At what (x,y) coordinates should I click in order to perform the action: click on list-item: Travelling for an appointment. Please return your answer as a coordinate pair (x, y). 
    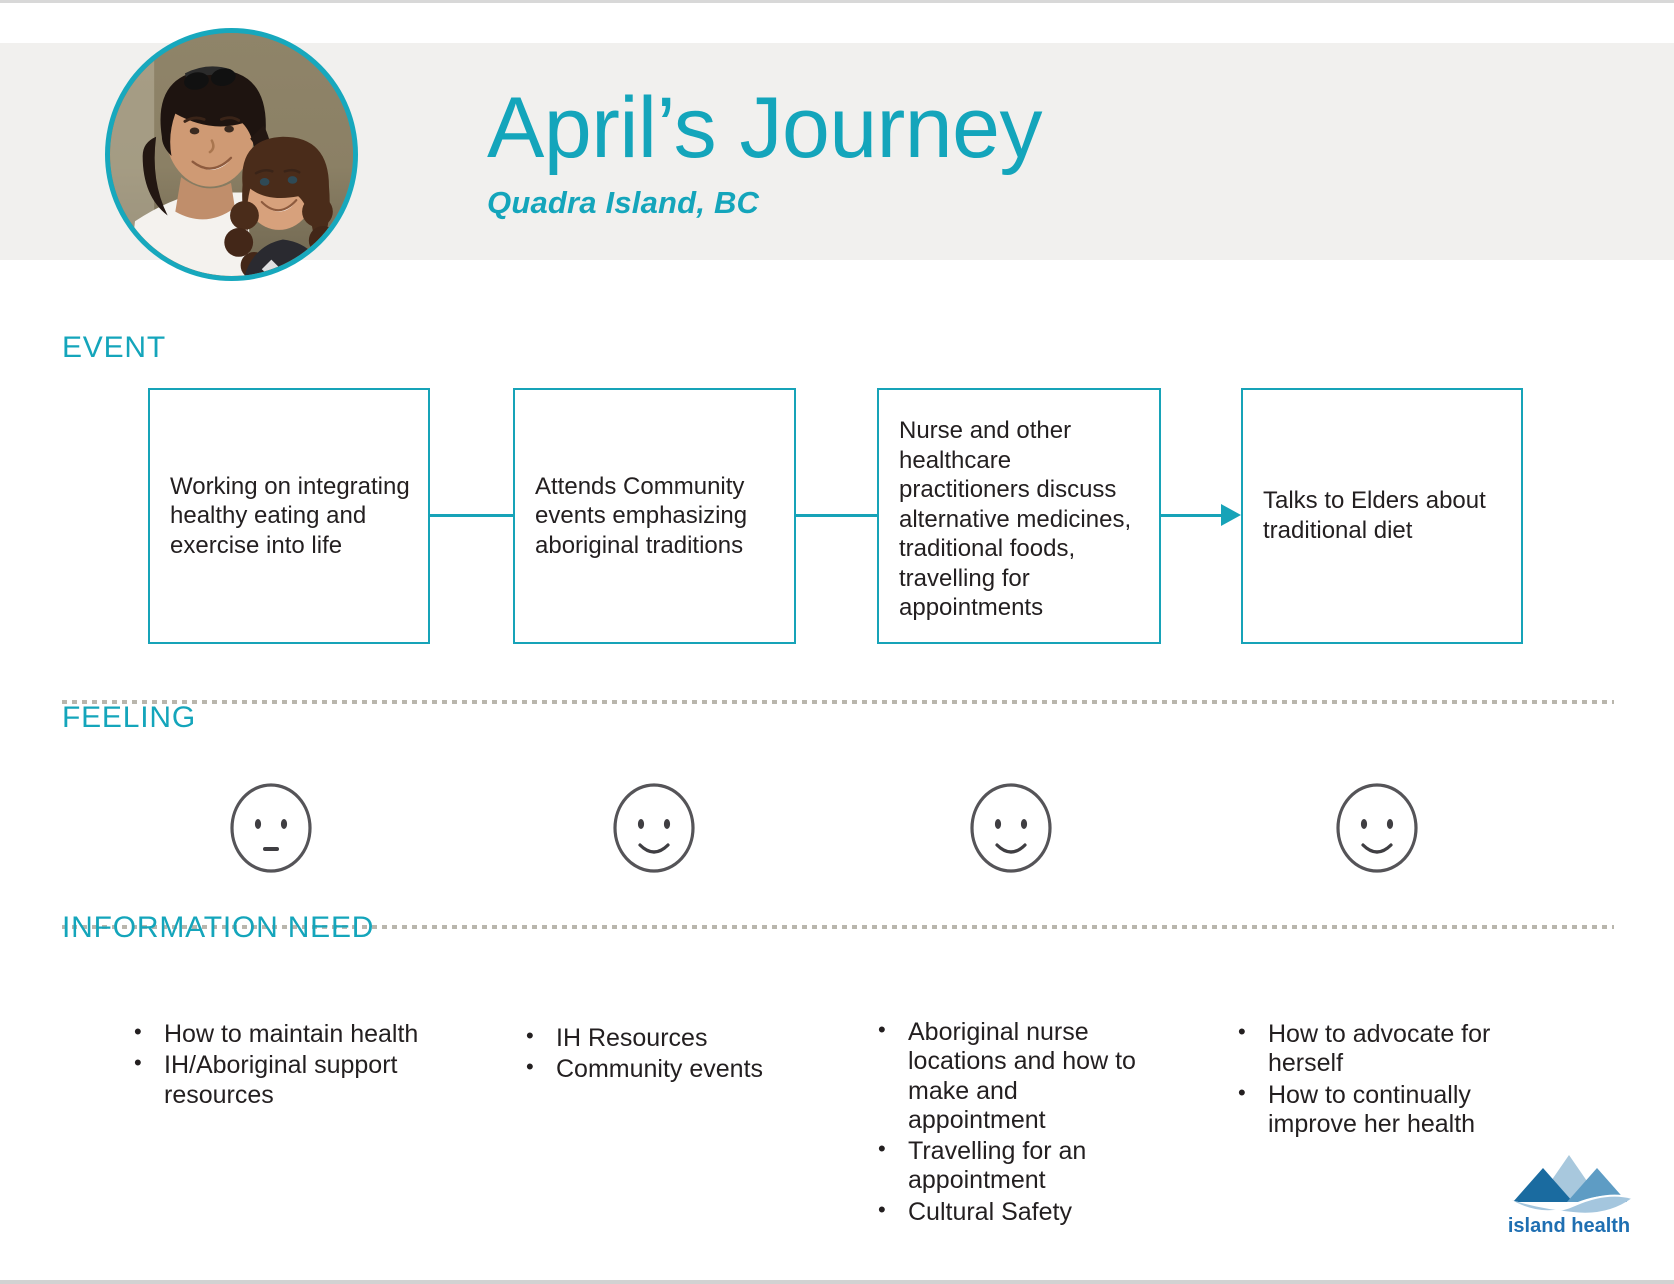
    Looking at the image, I should click on (1017, 1166).